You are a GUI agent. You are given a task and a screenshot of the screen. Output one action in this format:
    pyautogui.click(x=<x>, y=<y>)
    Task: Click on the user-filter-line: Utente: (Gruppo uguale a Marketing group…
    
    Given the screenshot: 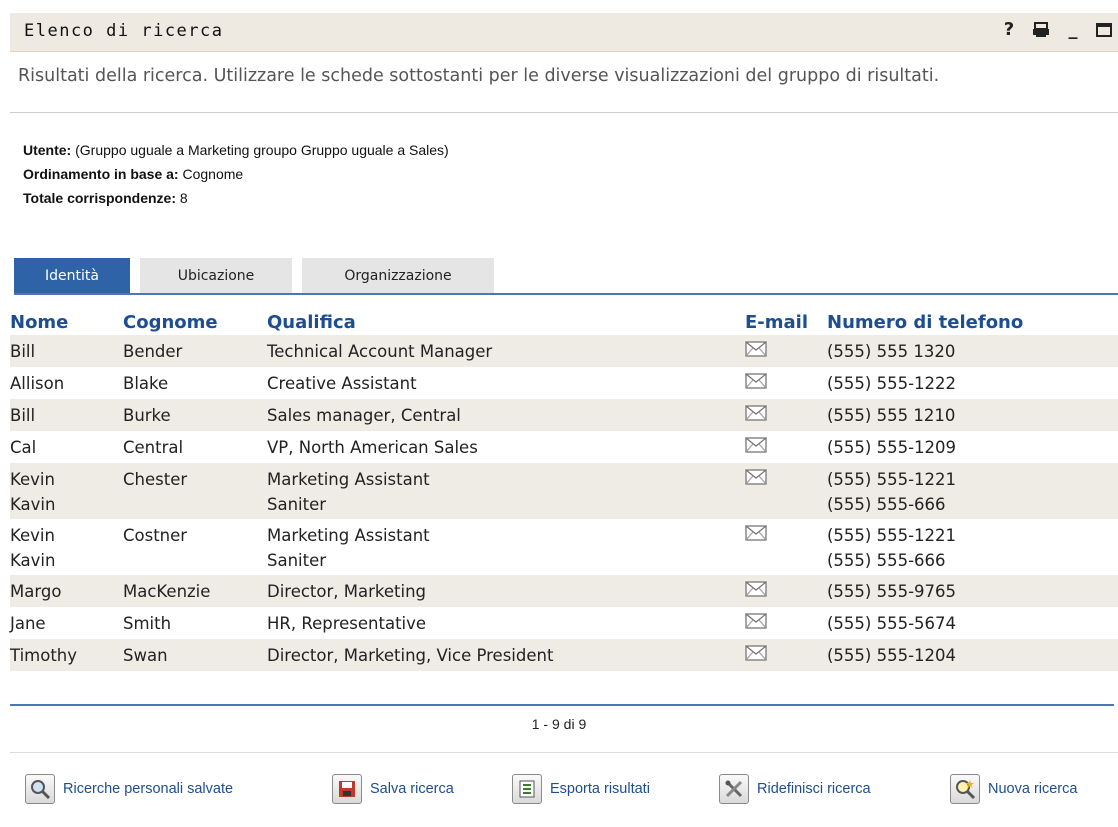 What is the action you would take?
    pyautogui.click(x=236, y=150)
    